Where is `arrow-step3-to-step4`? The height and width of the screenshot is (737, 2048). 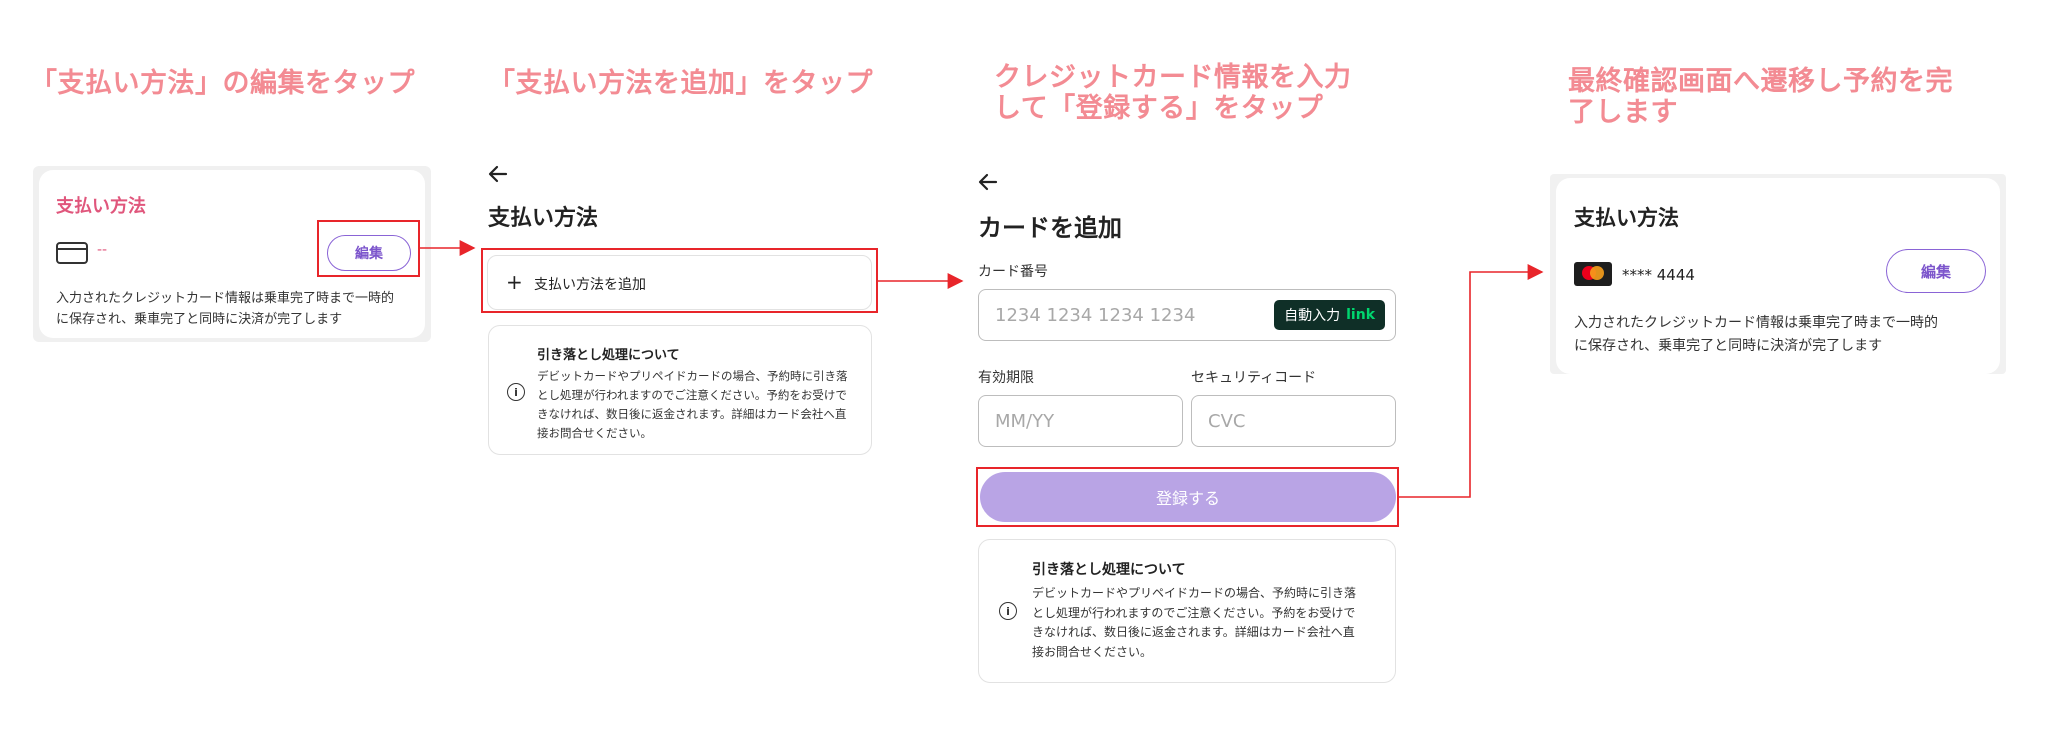 arrow-step3-to-step4 is located at coordinates (1471, 381).